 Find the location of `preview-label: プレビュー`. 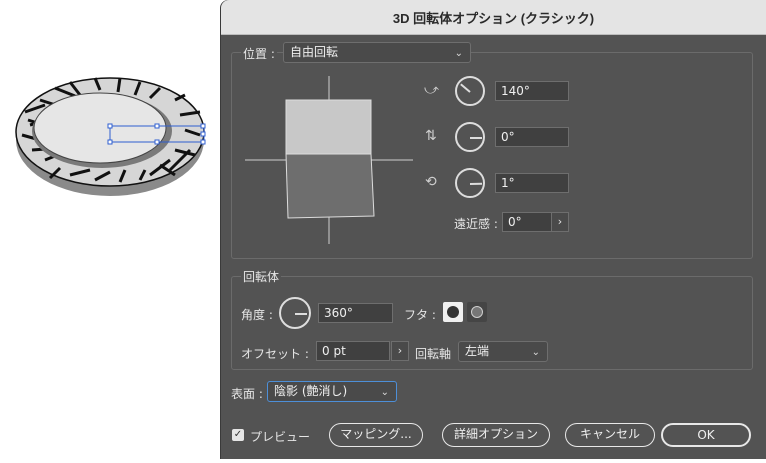

preview-label: プレビュー is located at coordinates (280, 436).